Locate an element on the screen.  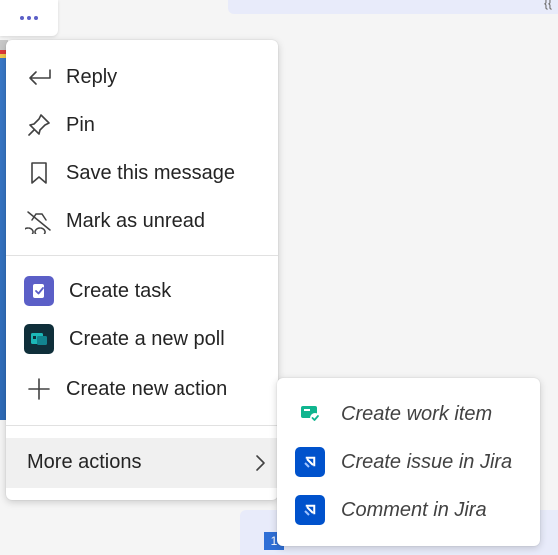
reply-icon is located at coordinates (39, 77).